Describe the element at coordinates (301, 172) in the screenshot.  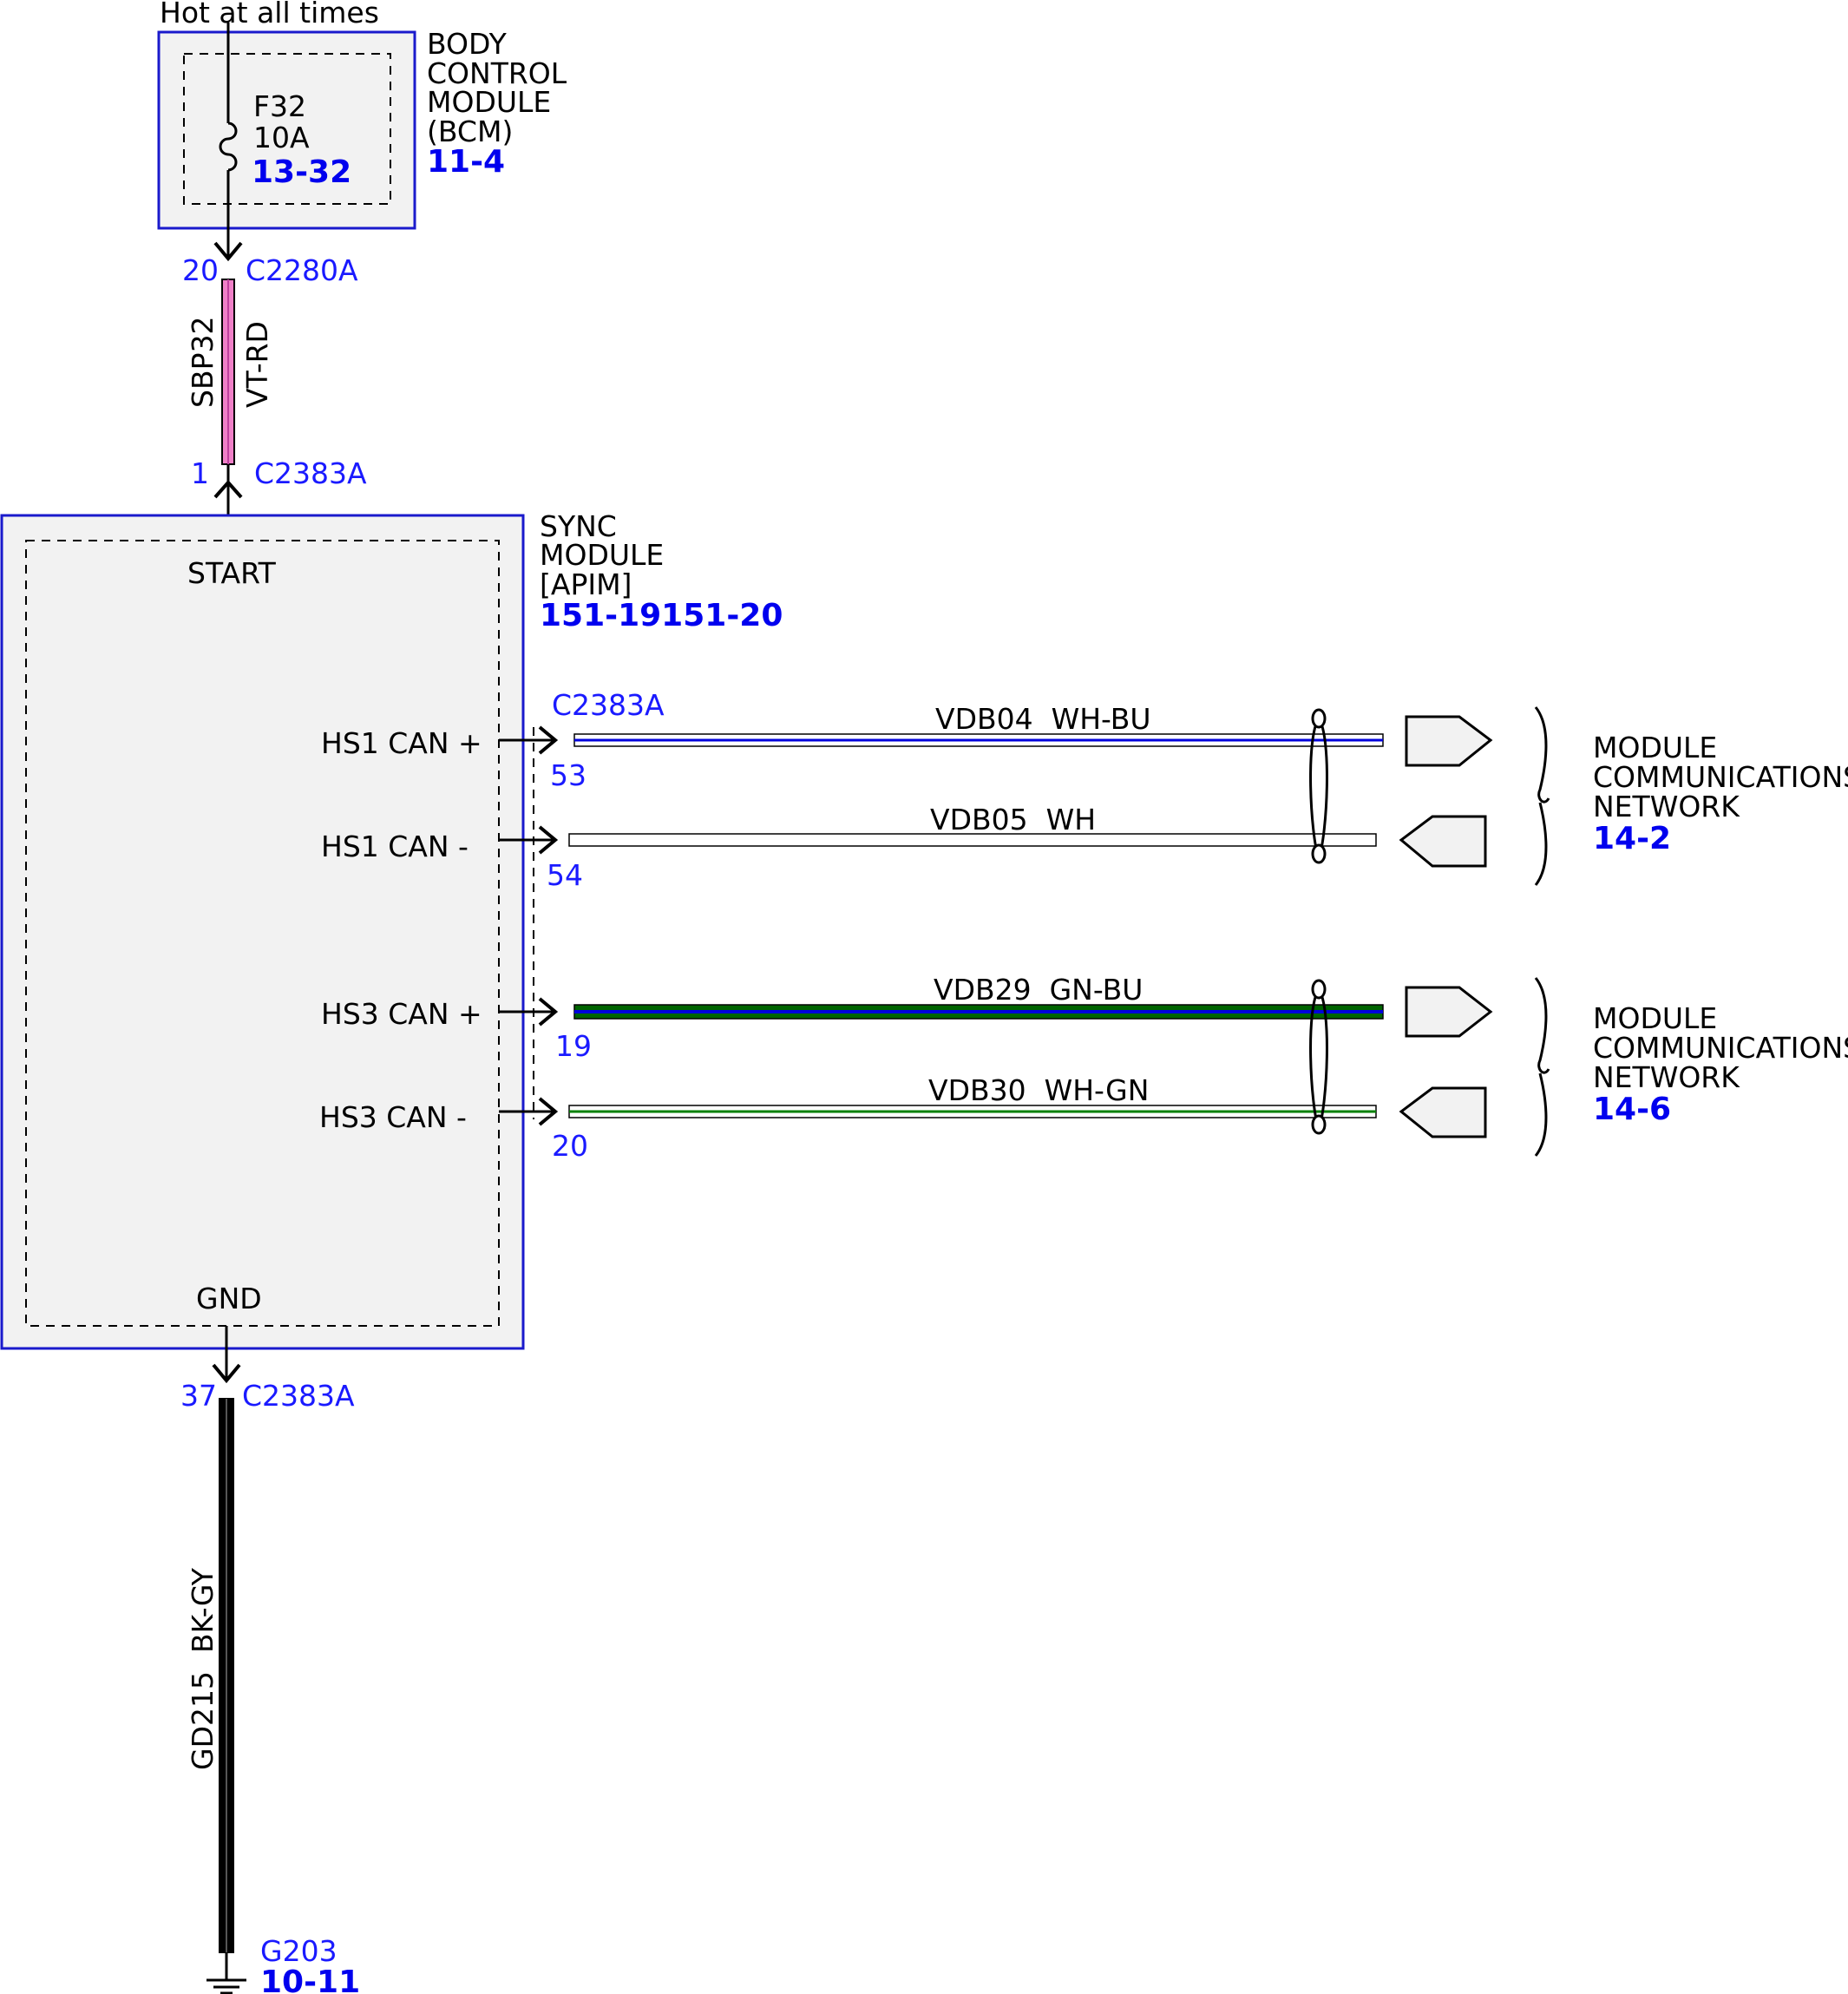
I see `fuse-ref-link: 13-32` at that location.